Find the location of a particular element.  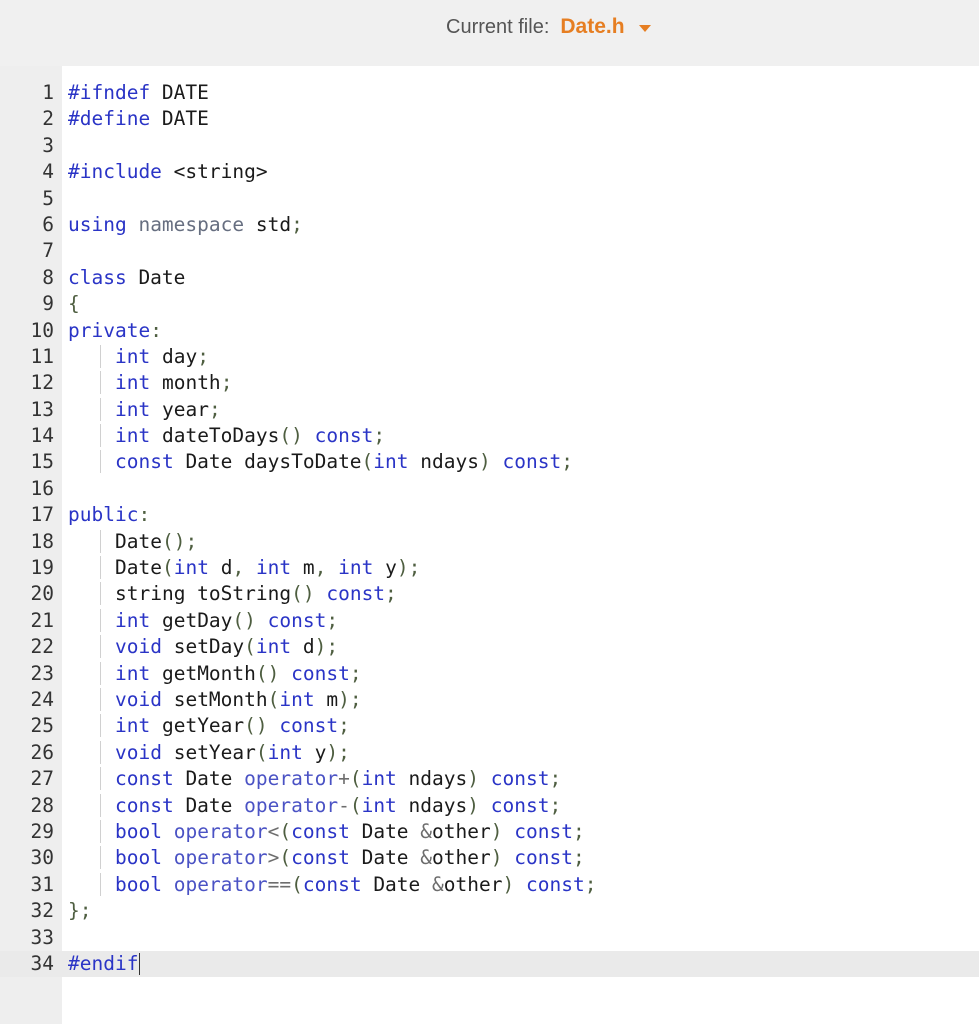

current-file-name: Date.h is located at coordinates (592, 27).